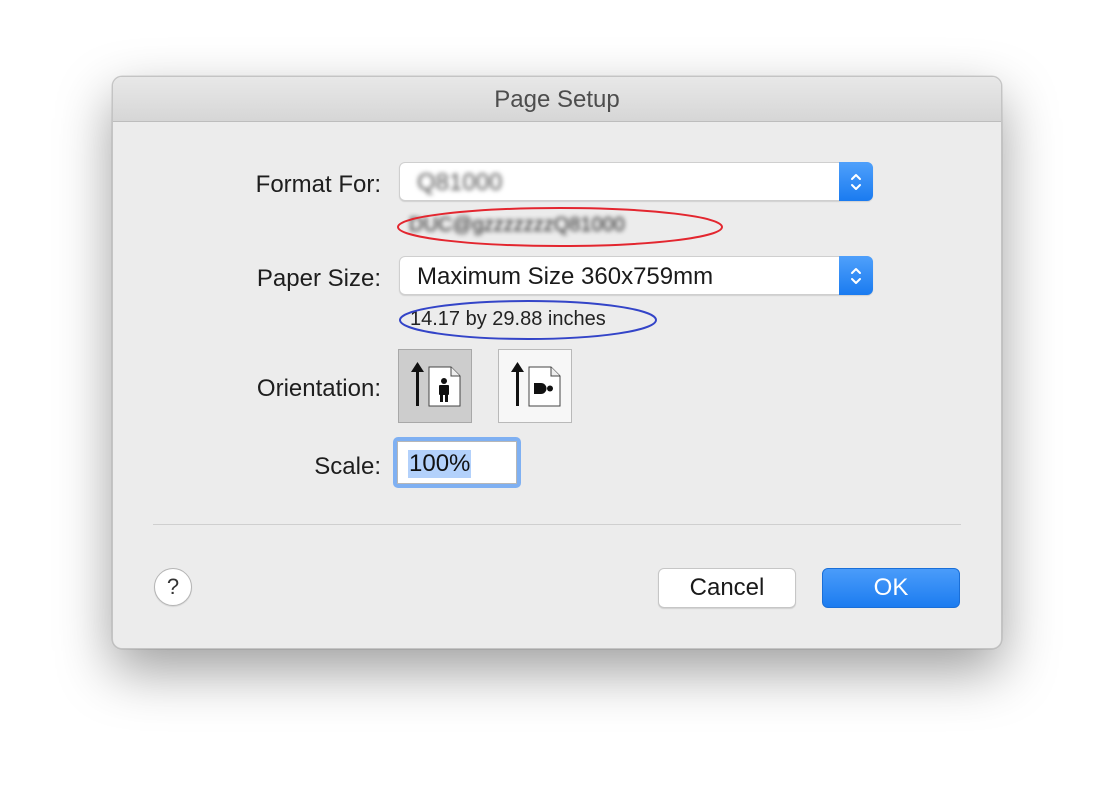 This screenshot has height=796, width=1112. Describe the element at coordinates (173, 587) in the screenshot. I see `help-button: ?` at that location.